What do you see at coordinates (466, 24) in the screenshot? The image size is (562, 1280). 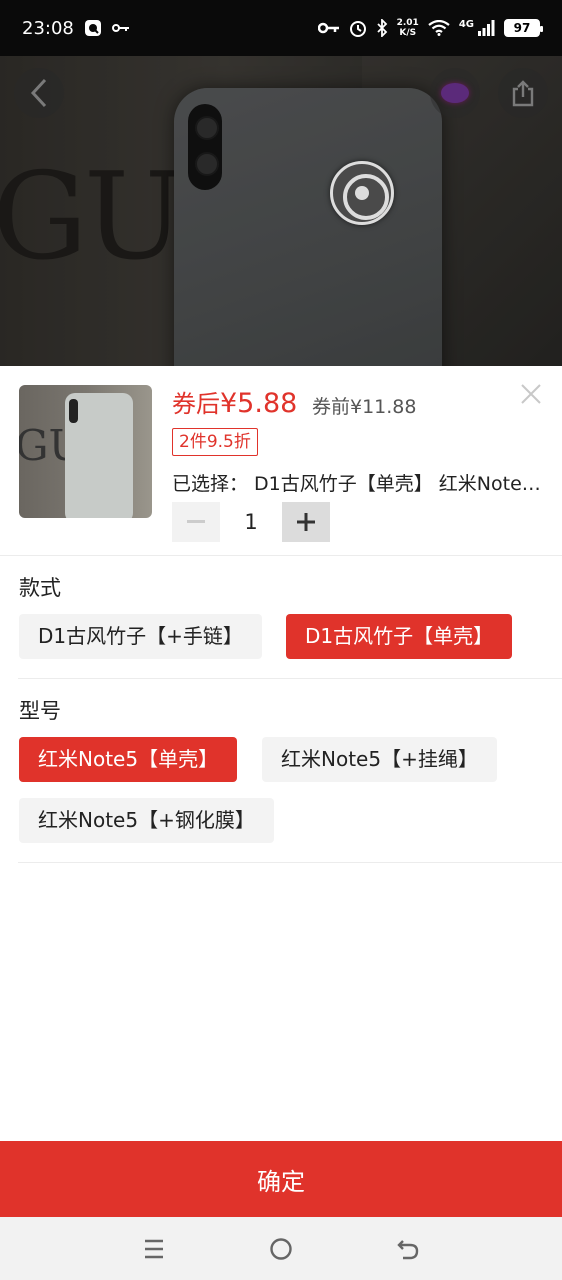 I see `network-type: 4G` at bounding box center [466, 24].